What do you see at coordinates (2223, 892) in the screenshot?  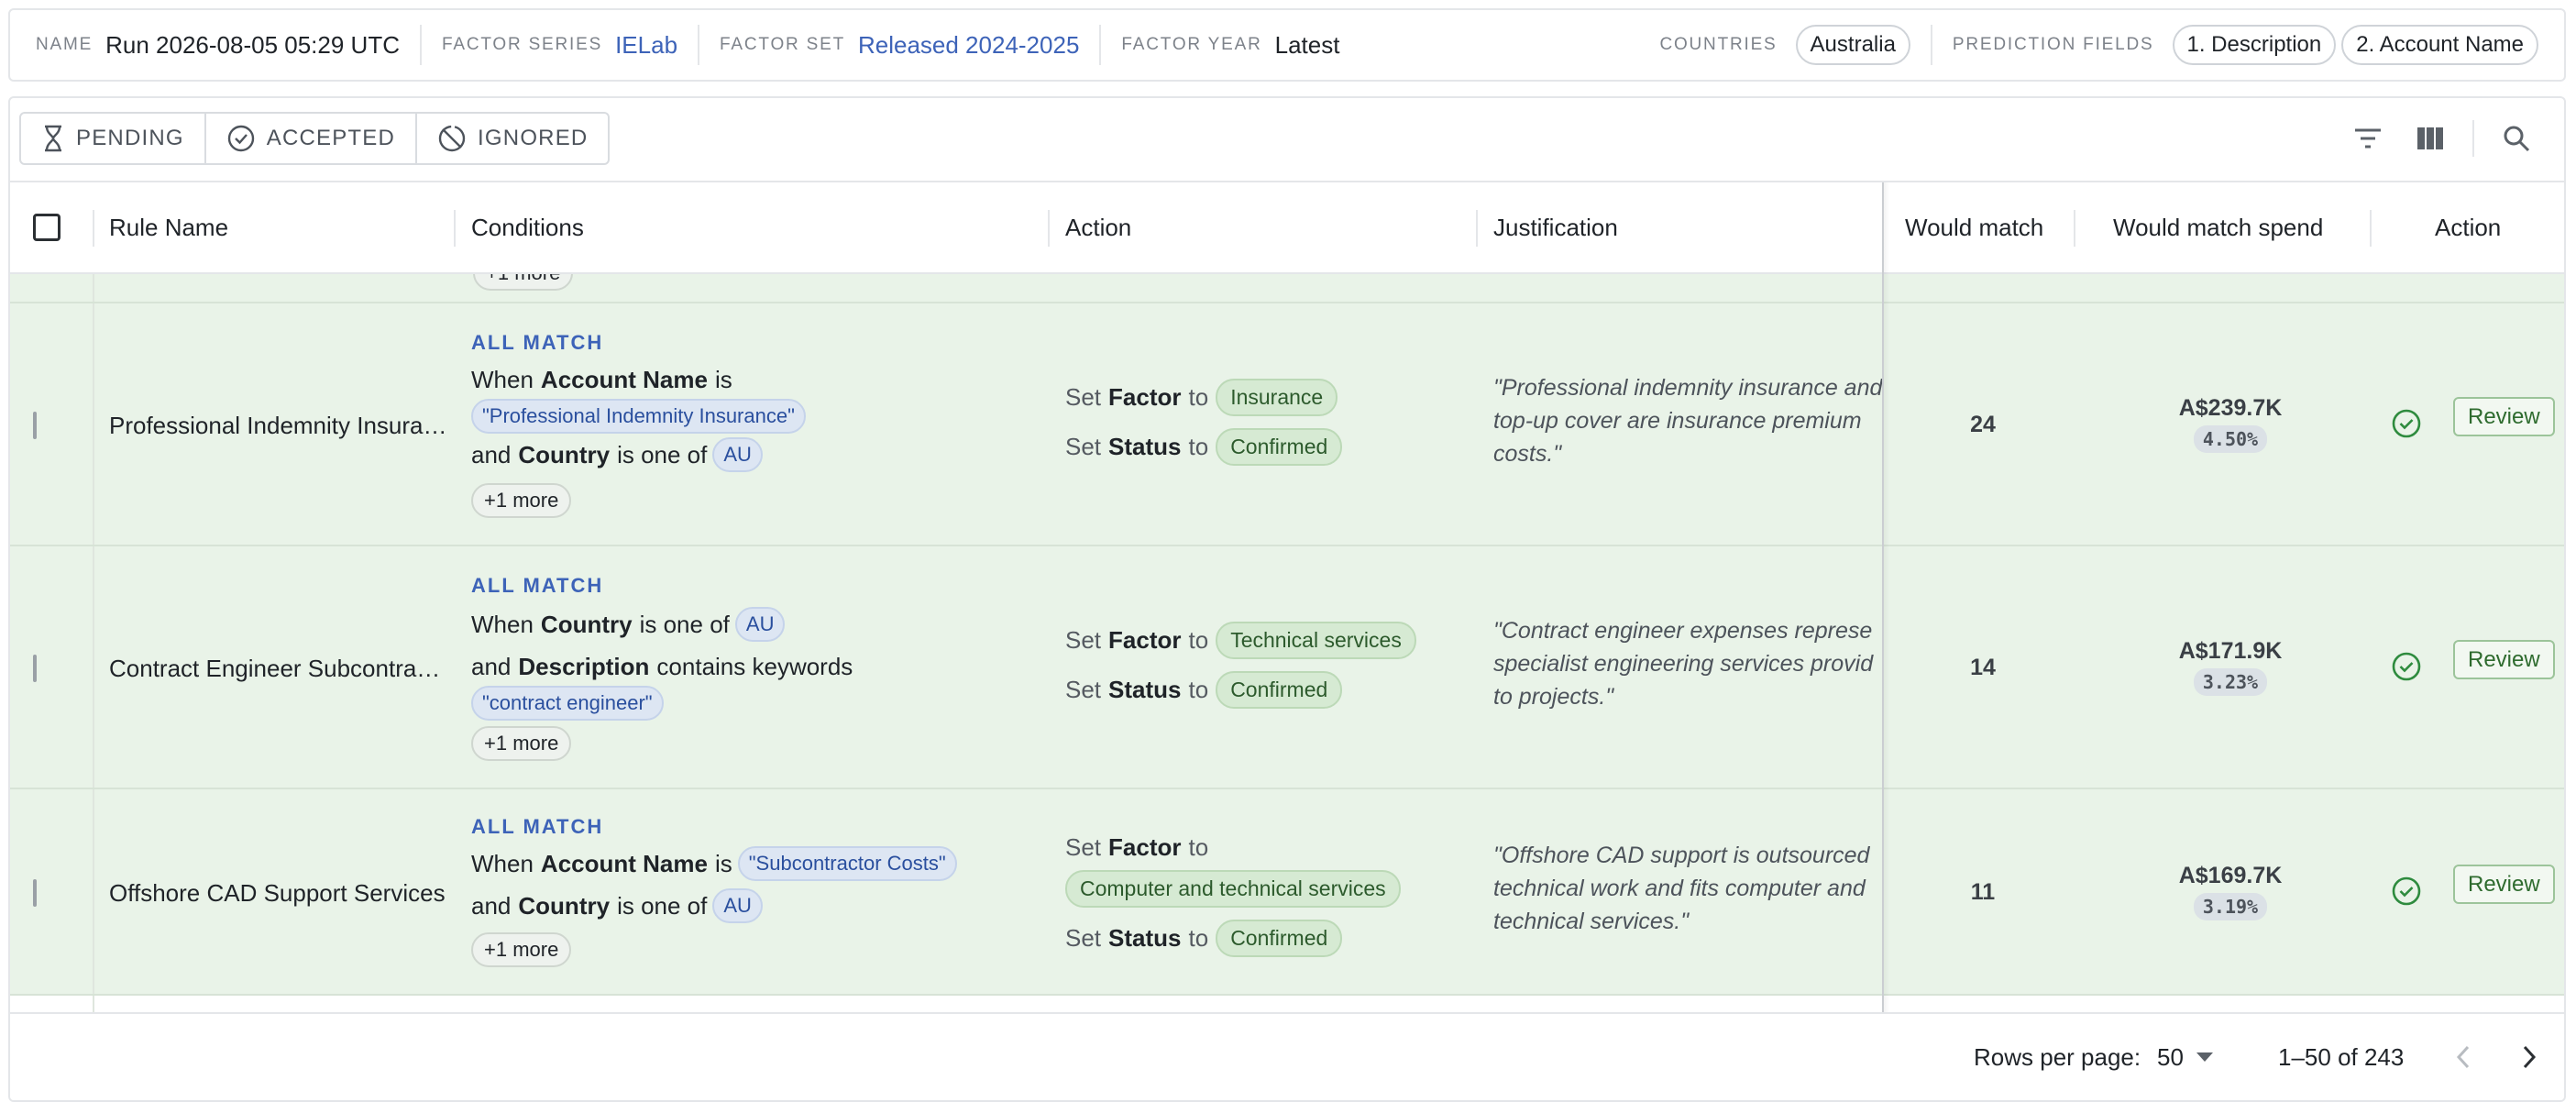 I see `sticky-row: 11 A$169.7K 3.19% Review` at bounding box center [2223, 892].